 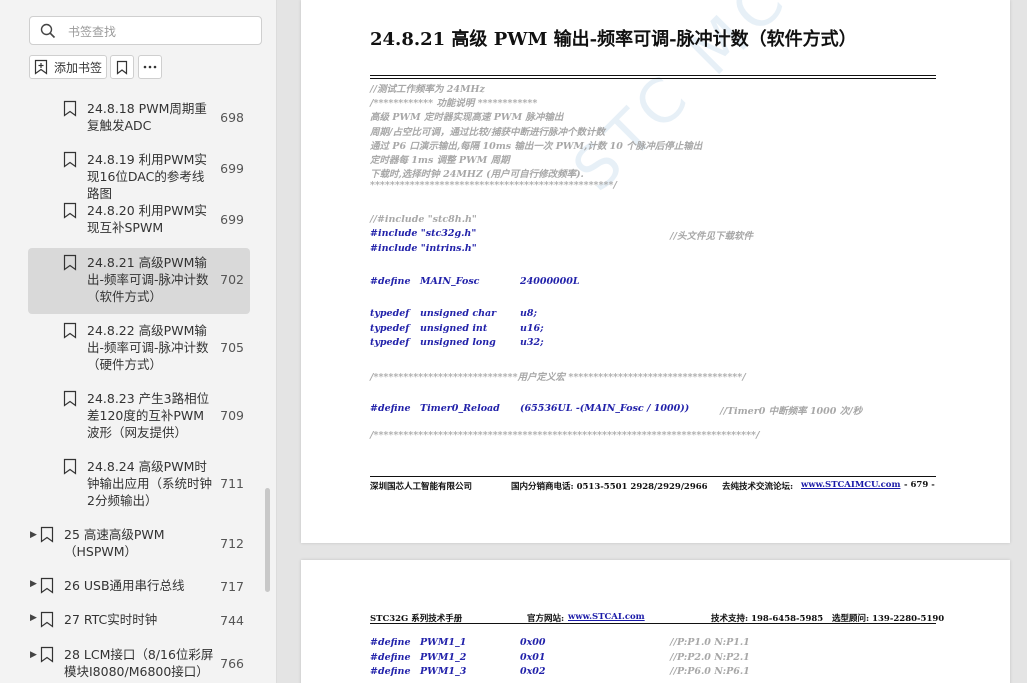 I want to click on comment-line: 定时器每 1ms 调整 PWM 周期, so click(x=440, y=160).